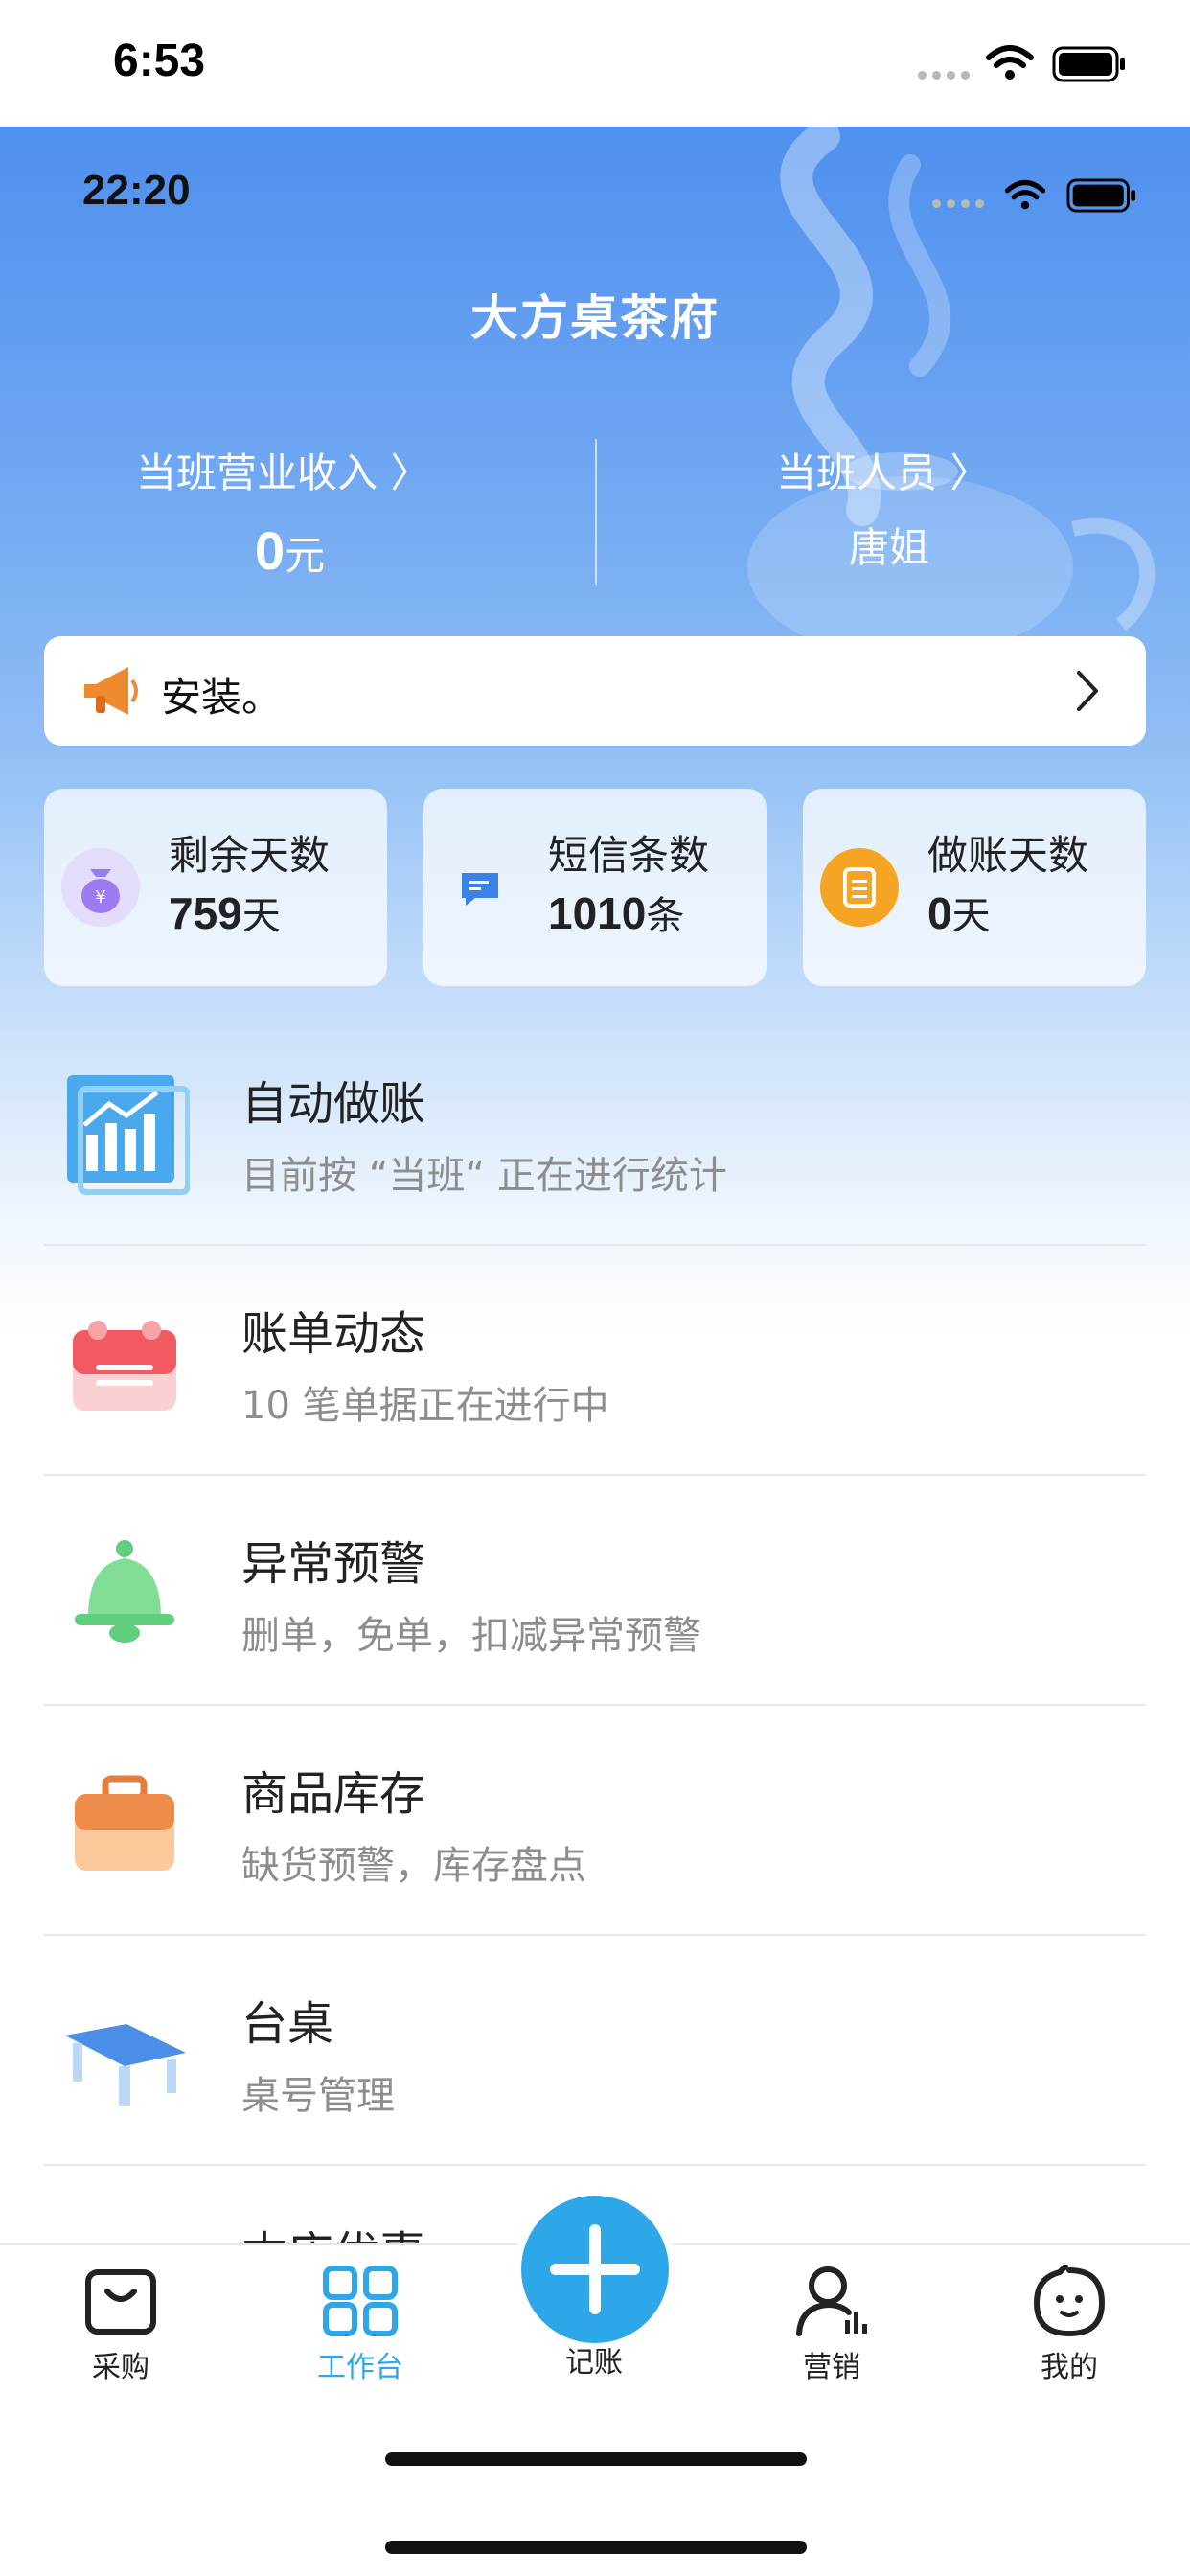 This screenshot has width=1190, height=2576. What do you see at coordinates (125, 2229) in the screenshot?
I see `coupon-icon` at bounding box center [125, 2229].